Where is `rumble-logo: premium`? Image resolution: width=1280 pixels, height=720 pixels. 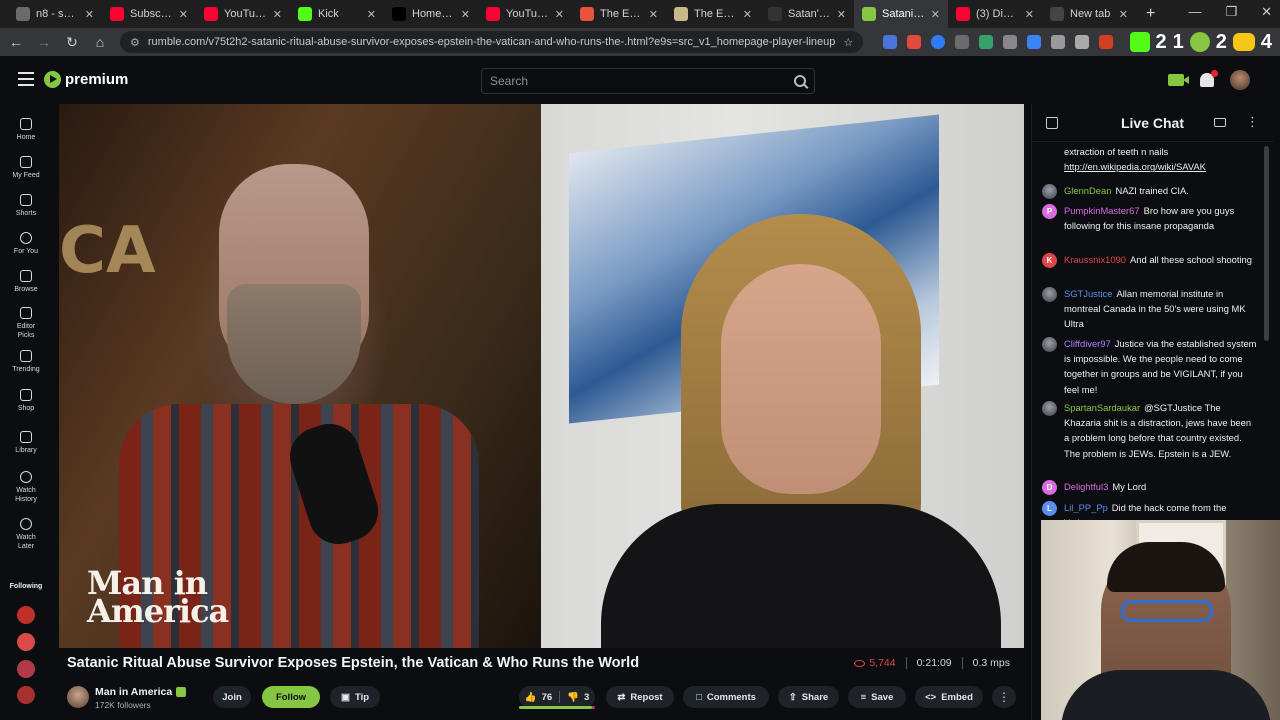
rumble-logo: premium is located at coordinates (86, 79).